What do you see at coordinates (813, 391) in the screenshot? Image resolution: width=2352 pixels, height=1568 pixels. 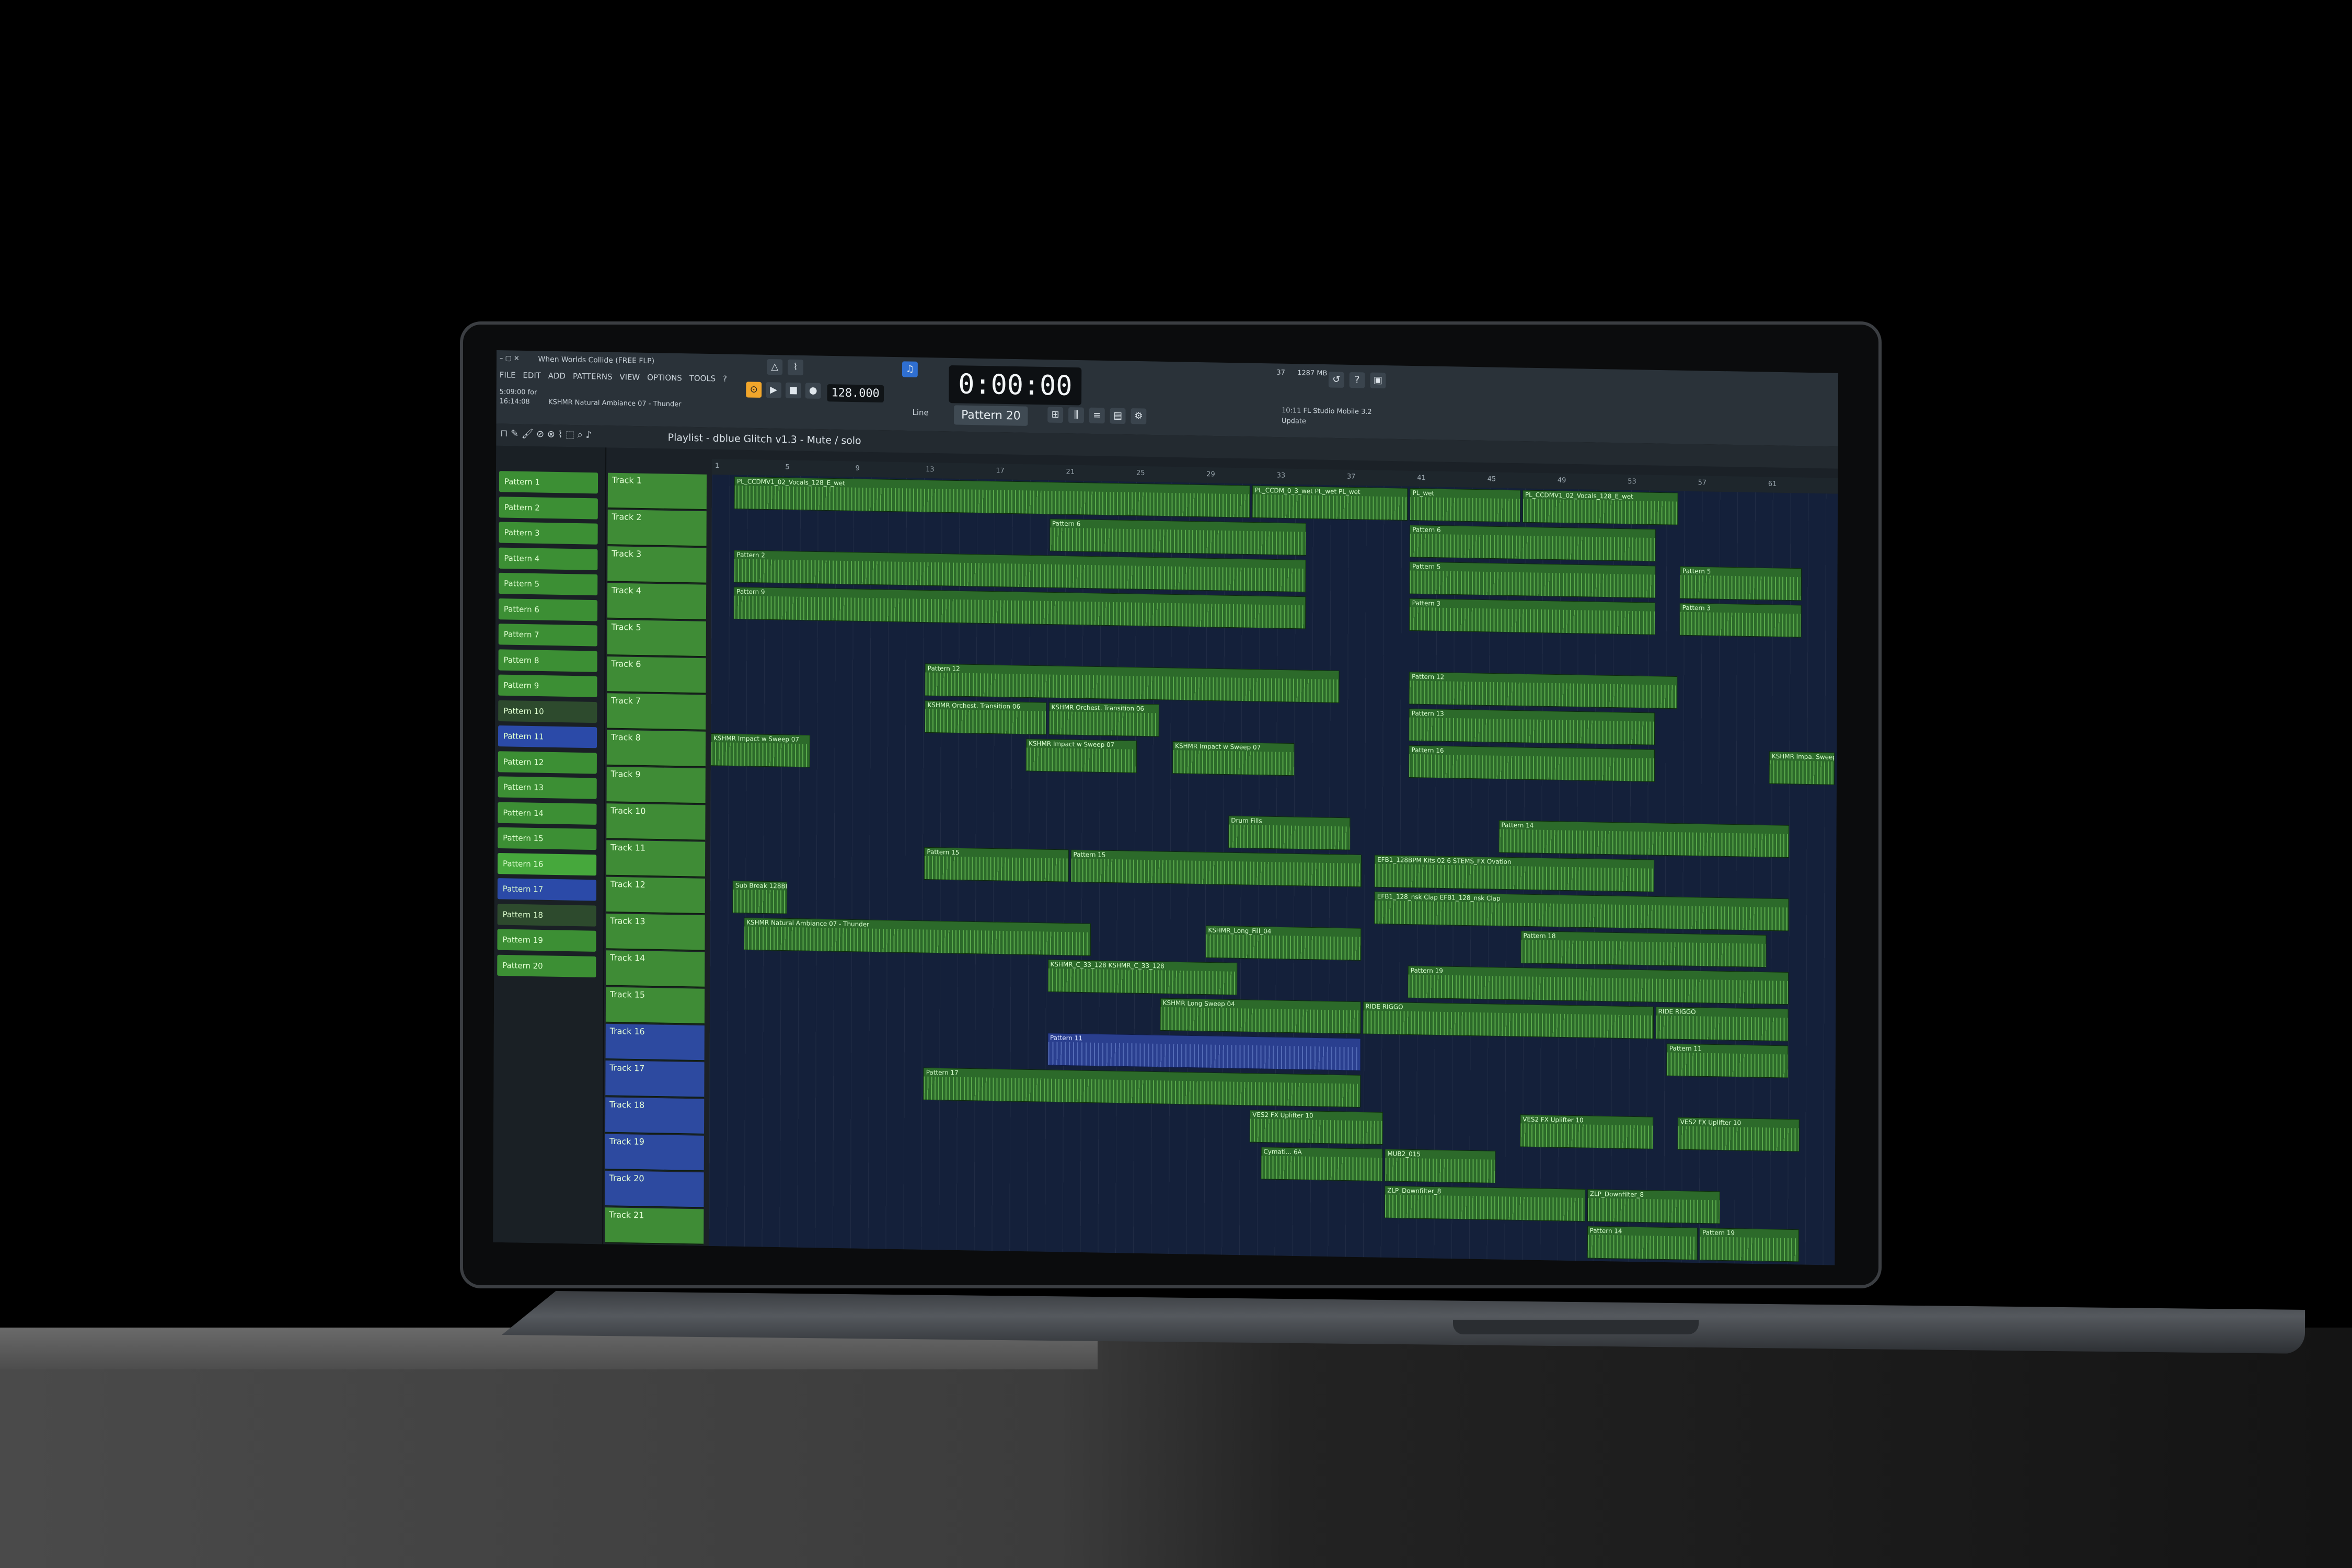 I see `record-icon: ●` at bounding box center [813, 391].